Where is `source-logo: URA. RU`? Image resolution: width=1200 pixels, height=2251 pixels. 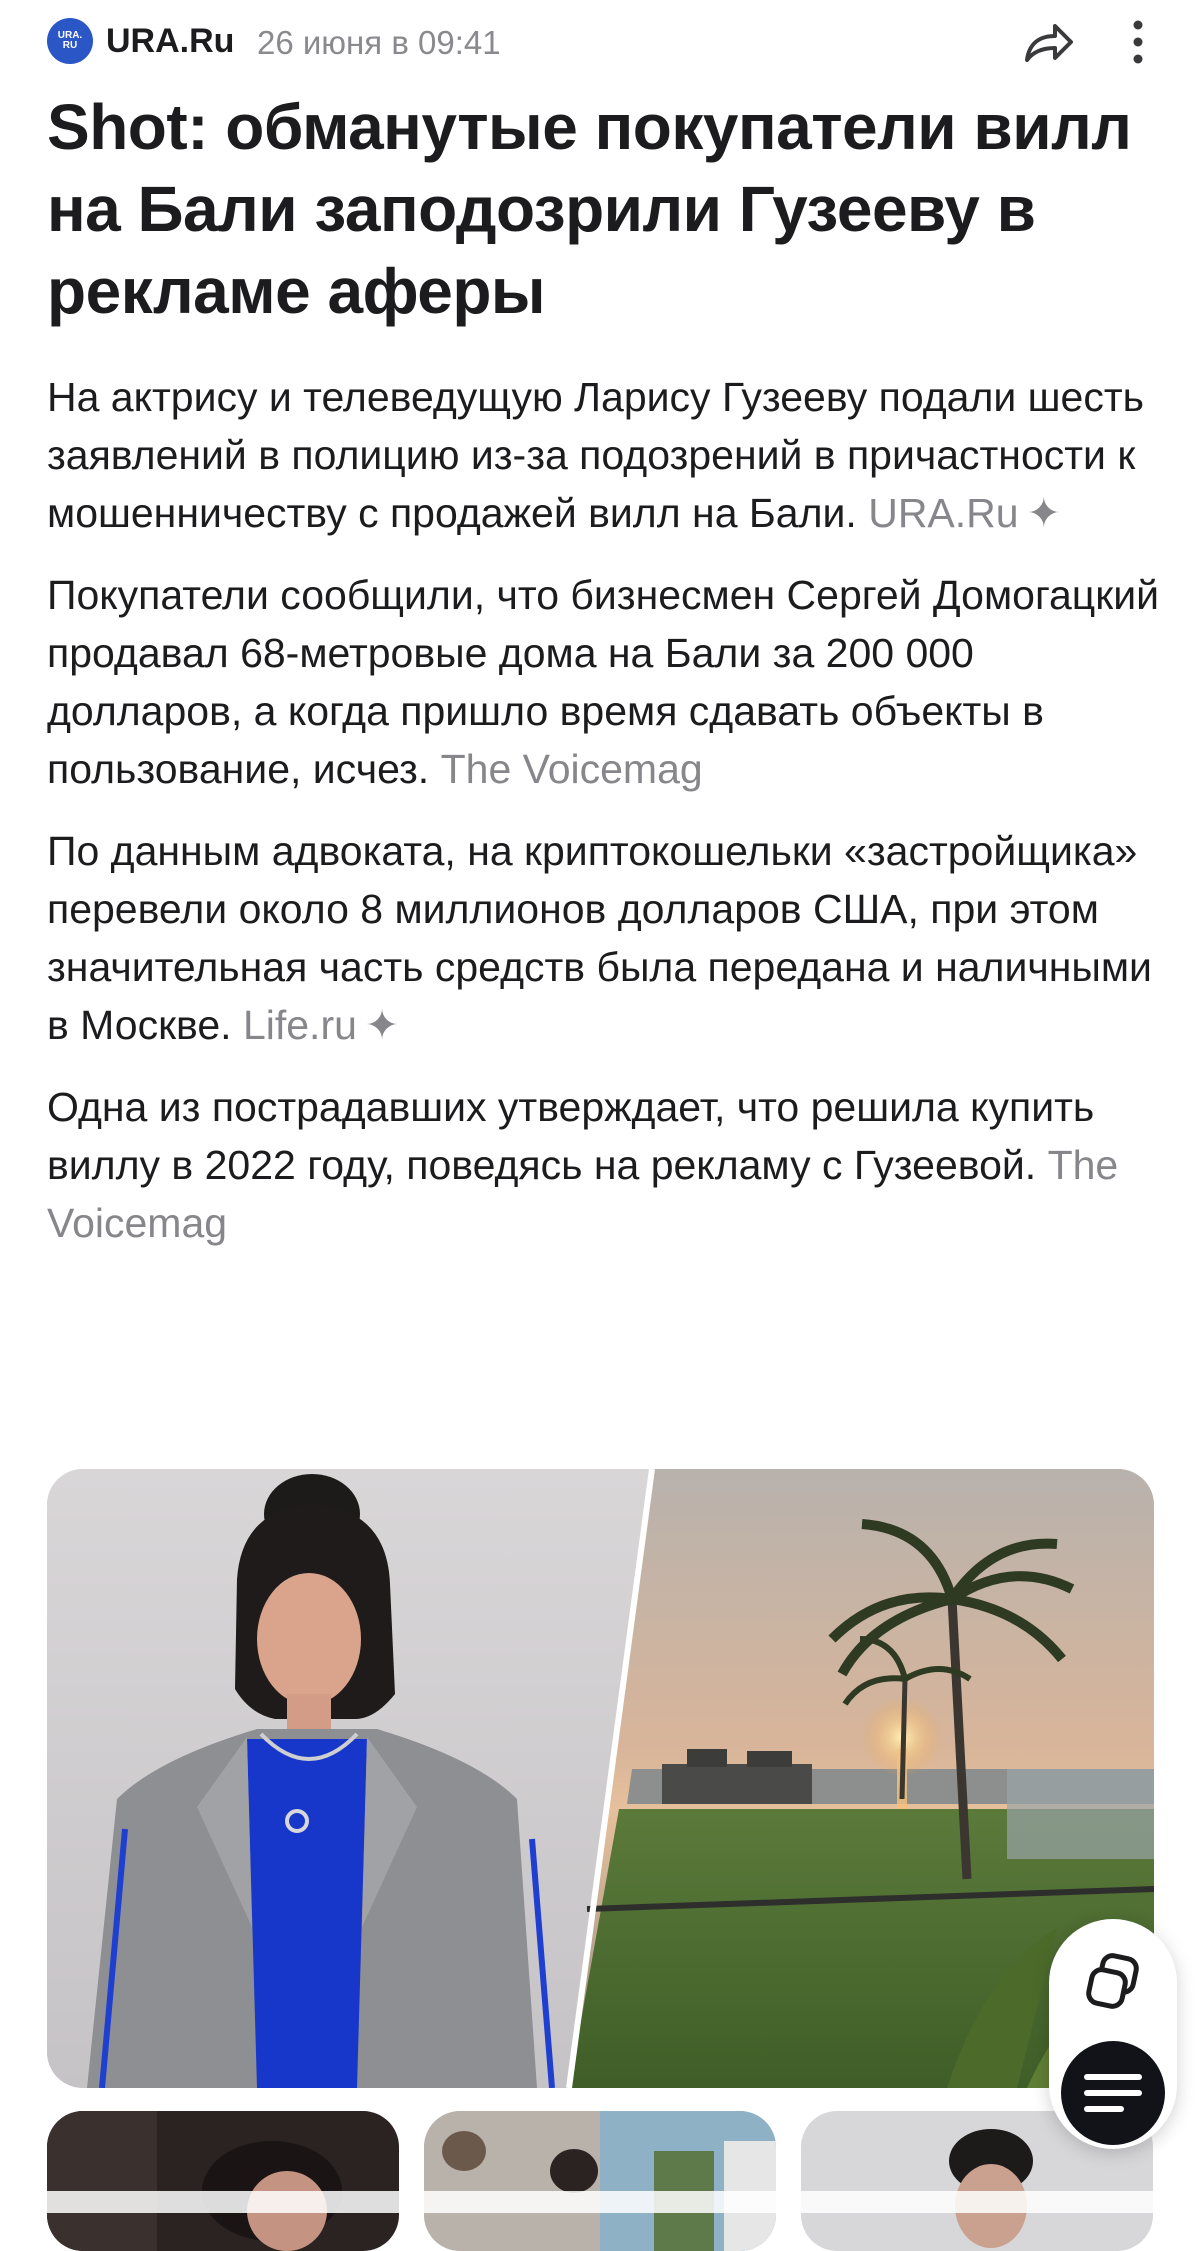 source-logo: URA. RU is located at coordinates (70, 41).